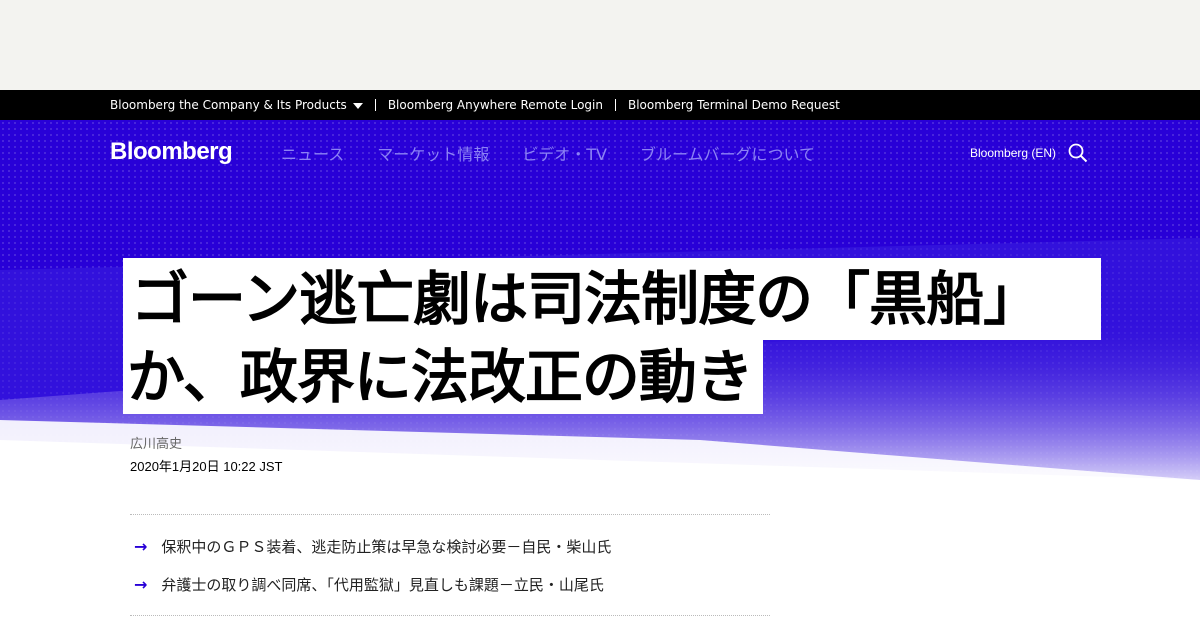 The height and width of the screenshot is (630, 1200). I want to click on search-icon, so click(1078, 153).